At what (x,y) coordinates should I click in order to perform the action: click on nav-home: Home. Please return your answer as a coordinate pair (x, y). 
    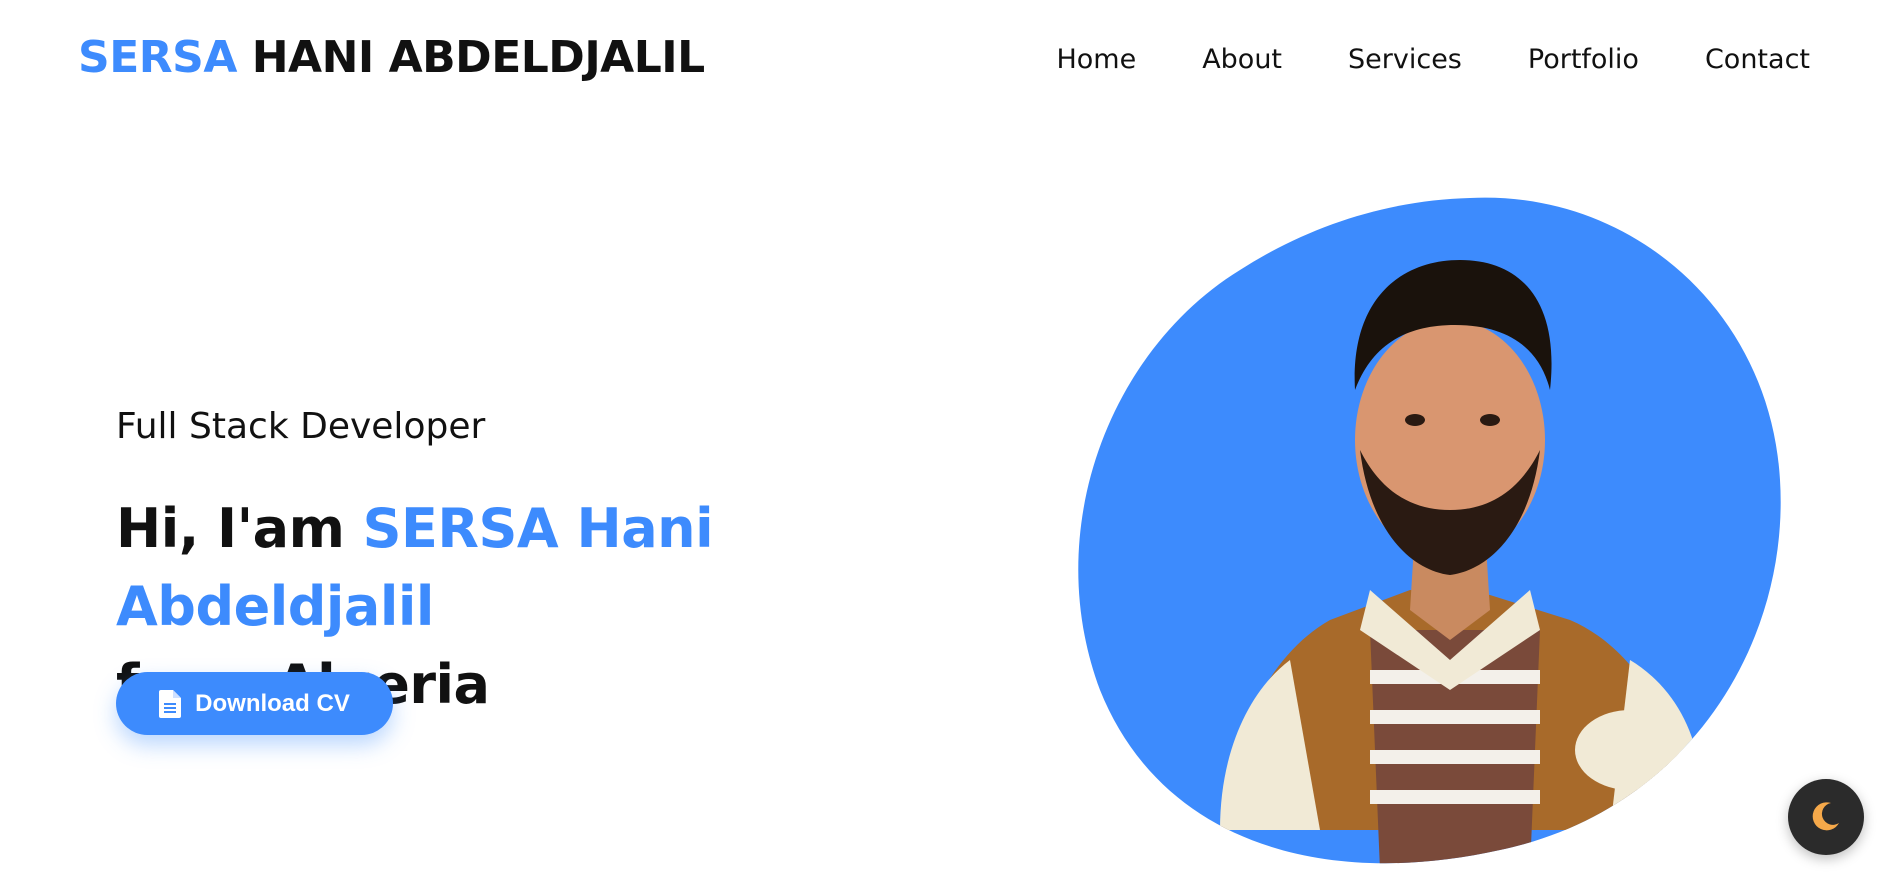
    Looking at the image, I should click on (1096, 59).